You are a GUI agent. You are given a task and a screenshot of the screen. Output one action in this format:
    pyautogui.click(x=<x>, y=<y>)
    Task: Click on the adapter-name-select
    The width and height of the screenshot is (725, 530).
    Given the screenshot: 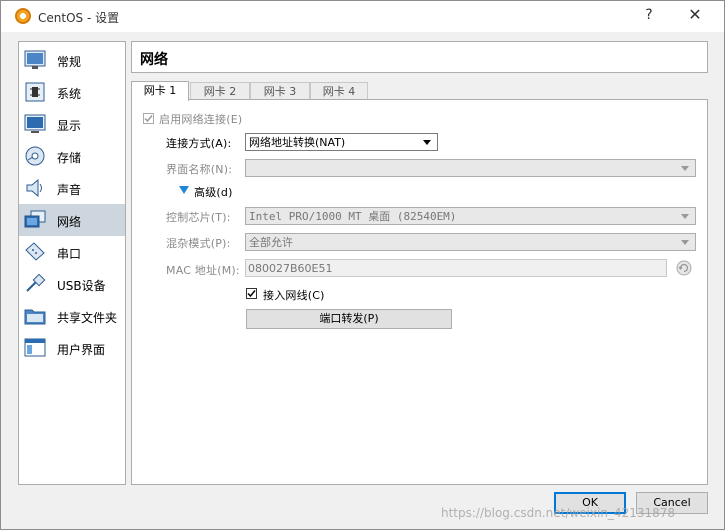 What is the action you would take?
    pyautogui.click(x=470, y=168)
    